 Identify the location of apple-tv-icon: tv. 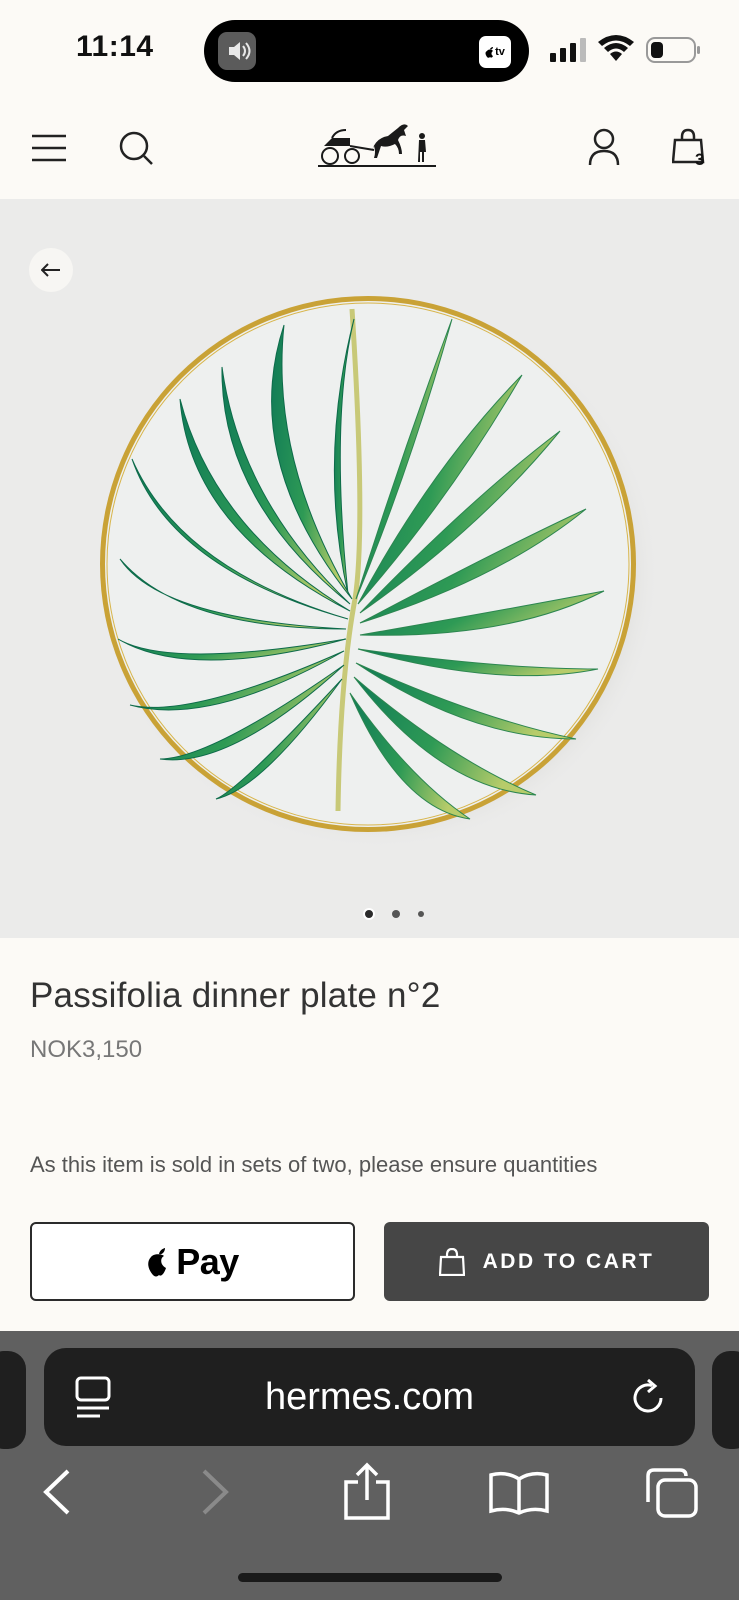
(495, 52).